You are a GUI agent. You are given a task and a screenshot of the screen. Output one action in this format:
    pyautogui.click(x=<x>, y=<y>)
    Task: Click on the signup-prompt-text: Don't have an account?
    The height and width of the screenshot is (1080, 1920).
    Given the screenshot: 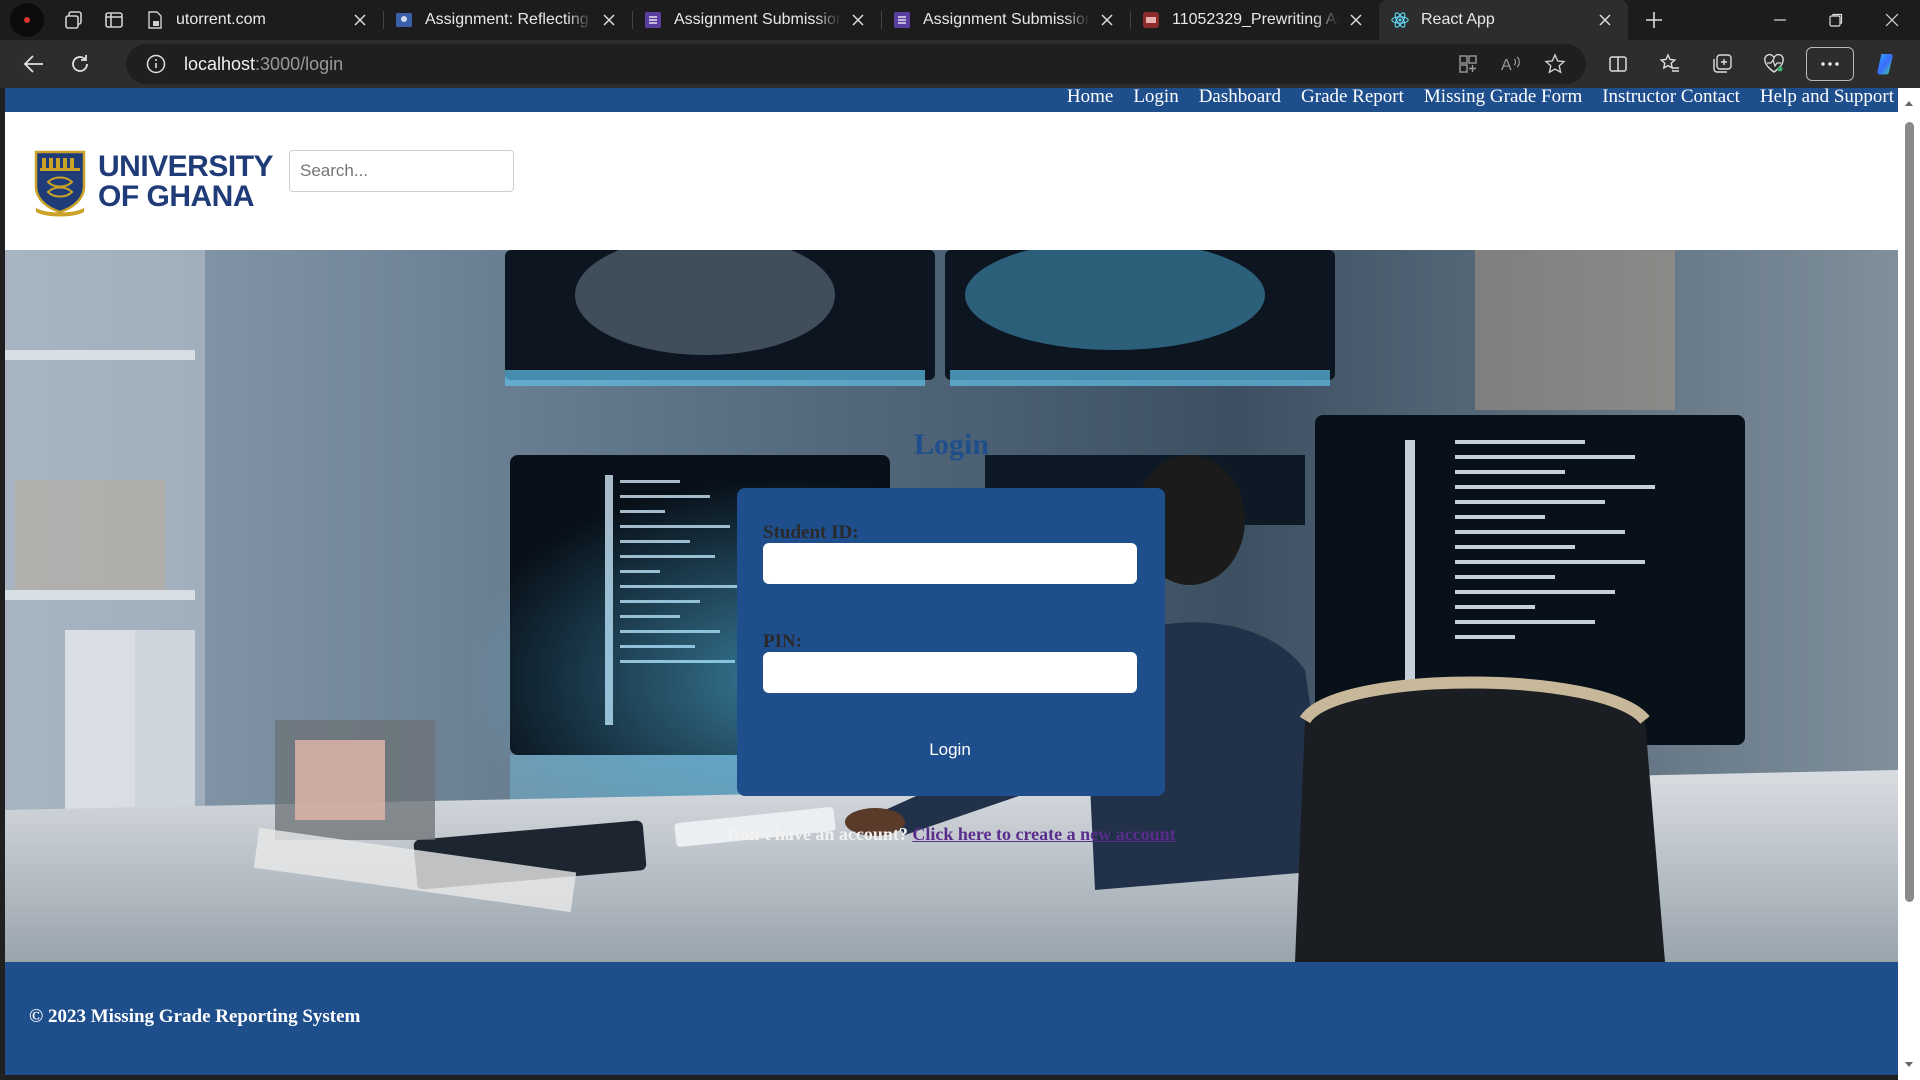 What is the action you would take?
    pyautogui.click(x=820, y=834)
    